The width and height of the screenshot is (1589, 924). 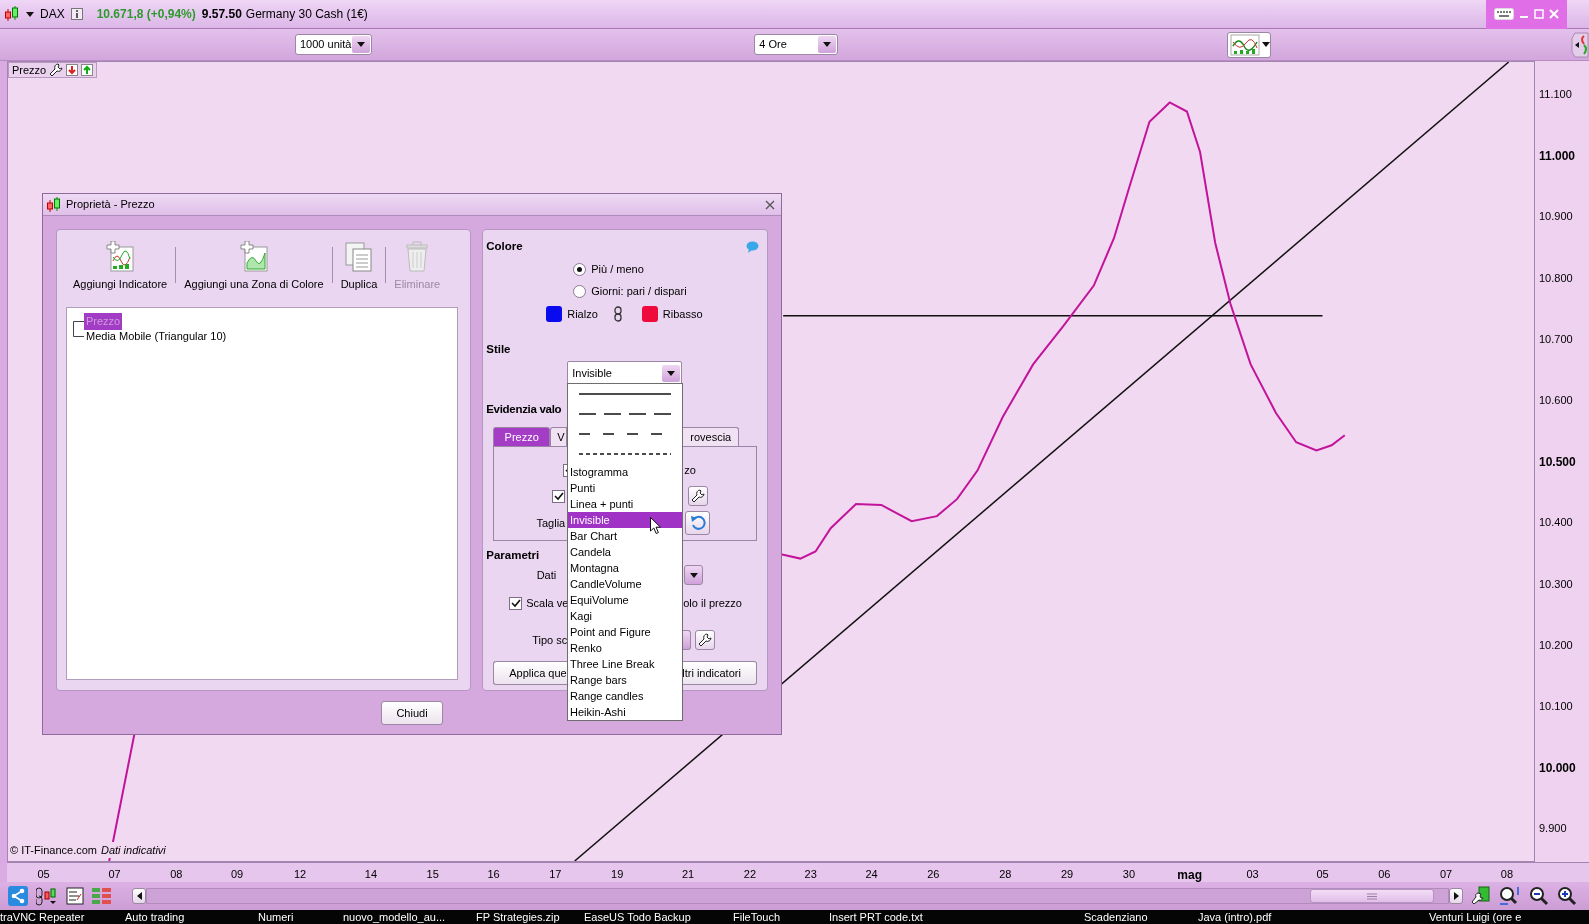 What do you see at coordinates (518, 917) in the screenshot?
I see `taskbar-item: FP Strategies.zip` at bounding box center [518, 917].